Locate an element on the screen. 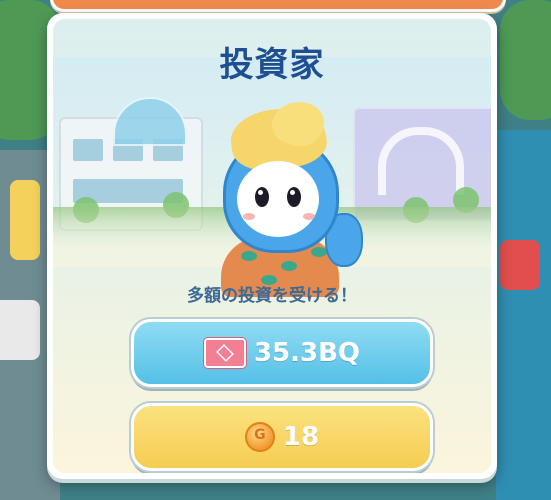 This screenshot has width=551, height=500. invest-ticket-button: 35.3BQ is located at coordinates (282, 353).